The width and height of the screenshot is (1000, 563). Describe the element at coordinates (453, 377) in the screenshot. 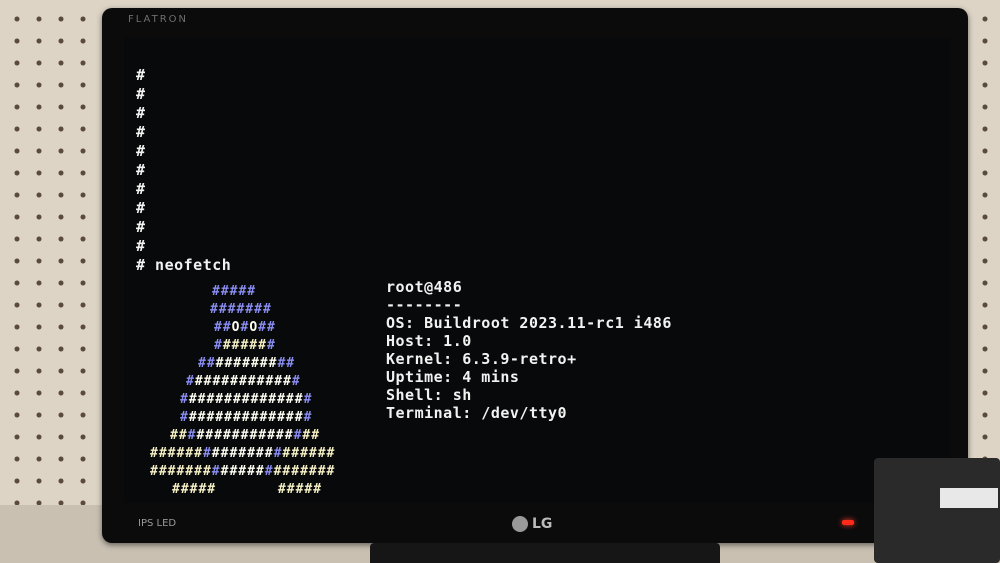

I see `uptime-info: Uptime: 4 mins` at that location.